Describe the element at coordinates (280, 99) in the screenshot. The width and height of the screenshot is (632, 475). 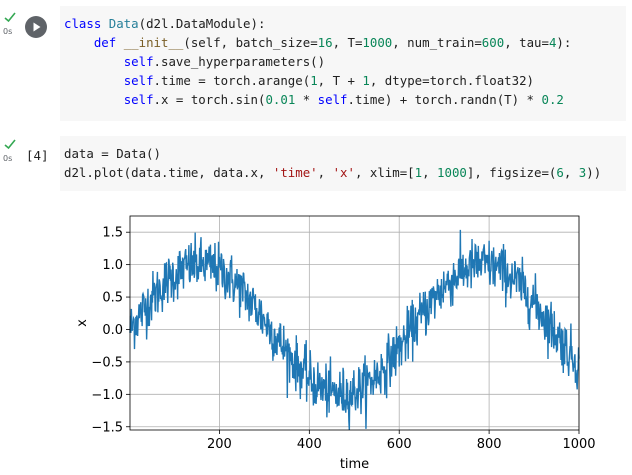
I see `code-token: 0.01` at that location.